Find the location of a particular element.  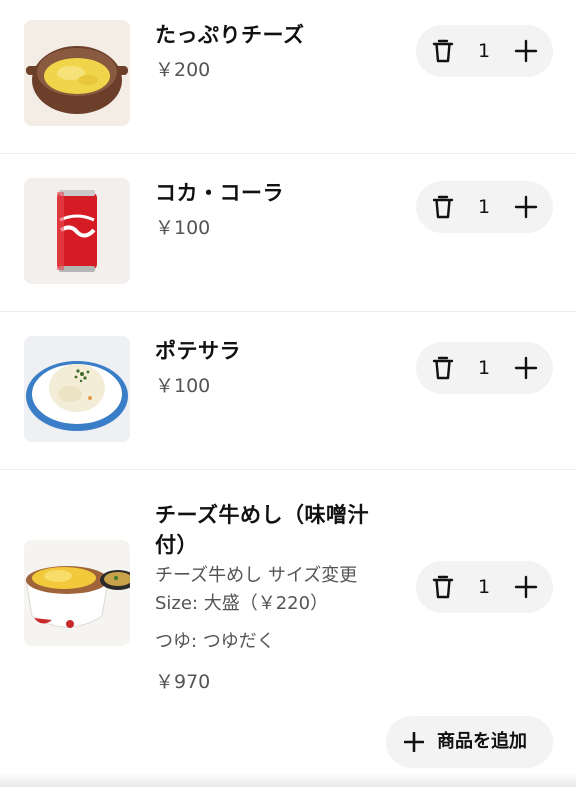

add-item-button: 商品を追加 is located at coordinates (469, 742).